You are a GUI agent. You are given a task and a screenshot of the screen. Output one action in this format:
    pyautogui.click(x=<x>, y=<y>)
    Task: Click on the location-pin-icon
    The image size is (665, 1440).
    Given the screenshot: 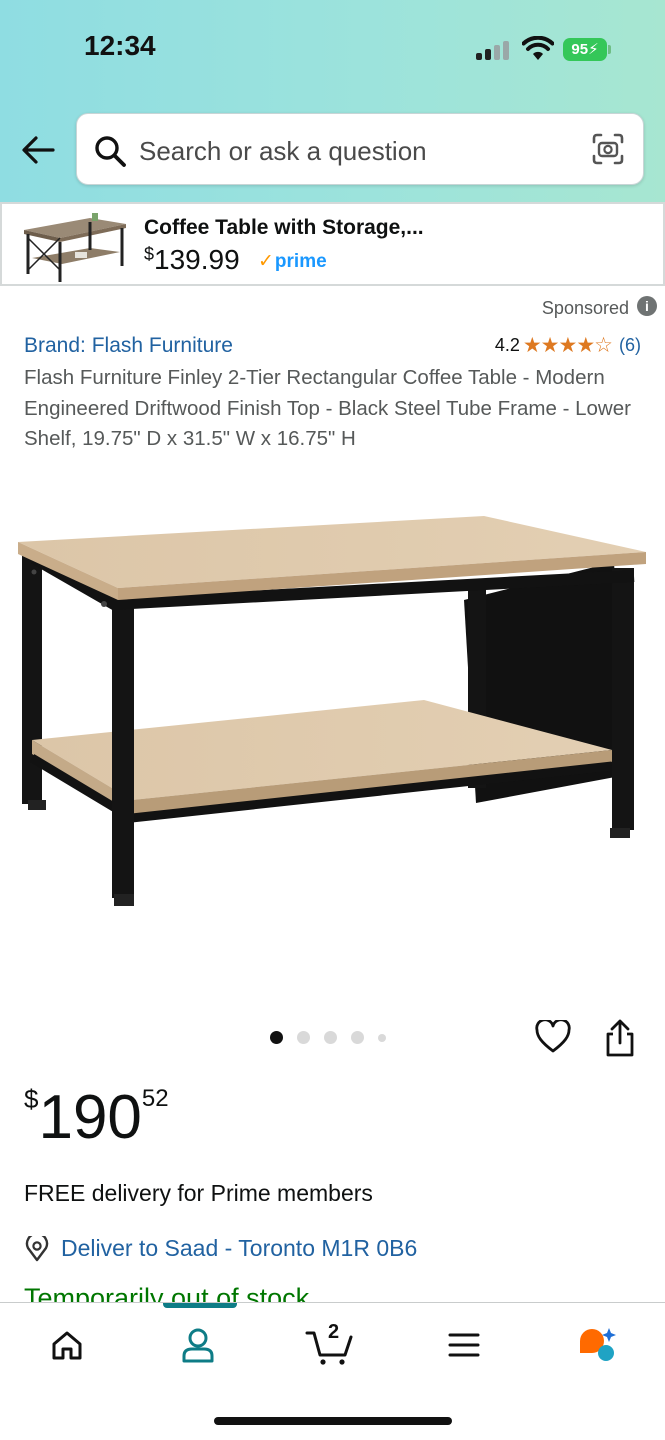 What is the action you would take?
    pyautogui.click(x=37, y=1249)
    